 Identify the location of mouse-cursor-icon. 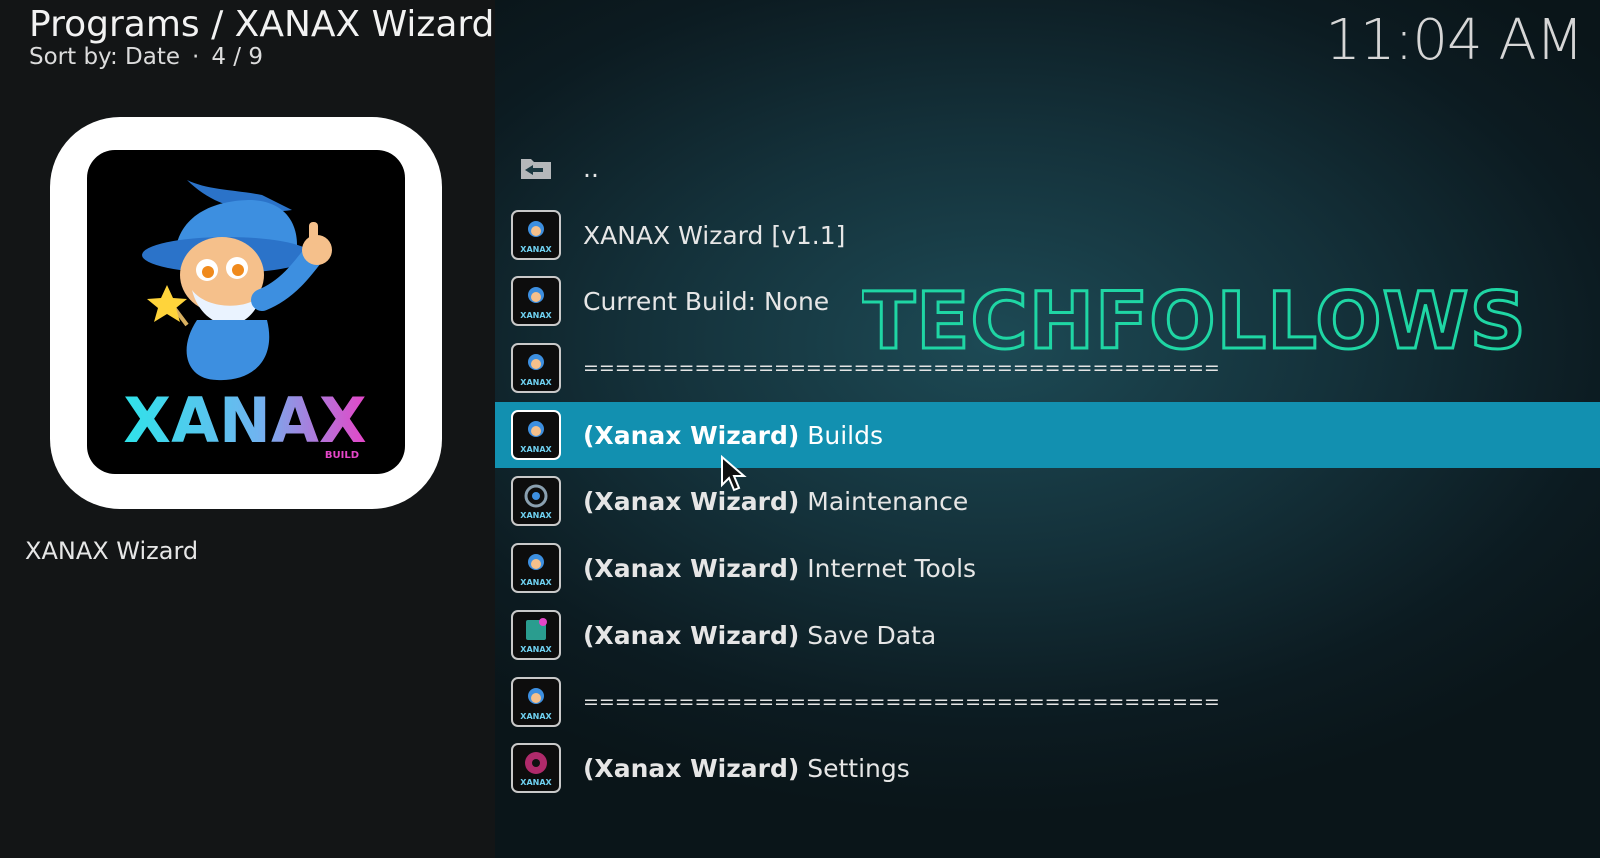
(734, 473).